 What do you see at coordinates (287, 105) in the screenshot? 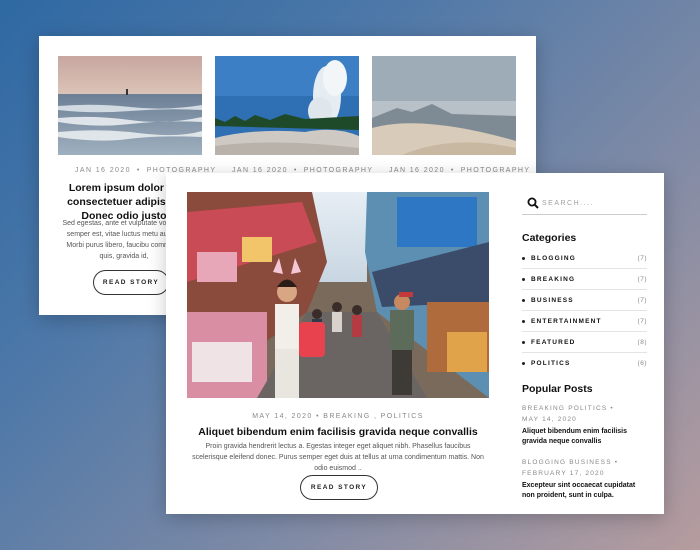
I see `geyser-photo` at bounding box center [287, 105].